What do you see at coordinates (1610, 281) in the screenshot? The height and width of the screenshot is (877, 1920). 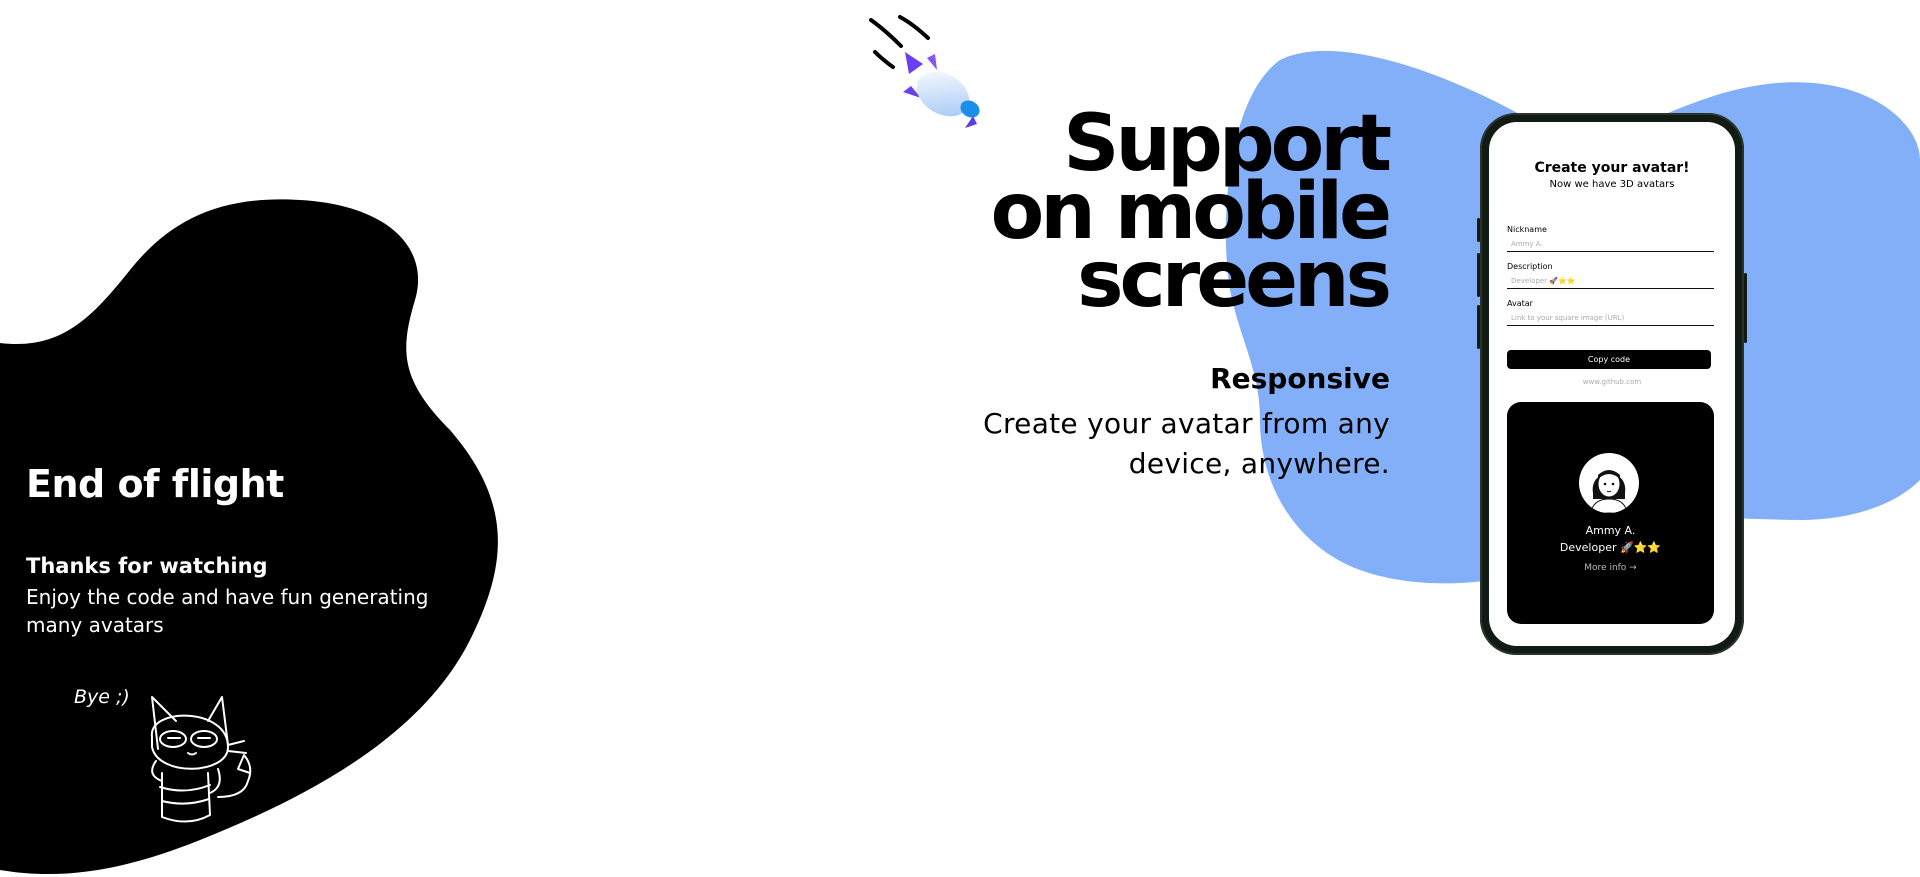 I see `description-input` at bounding box center [1610, 281].